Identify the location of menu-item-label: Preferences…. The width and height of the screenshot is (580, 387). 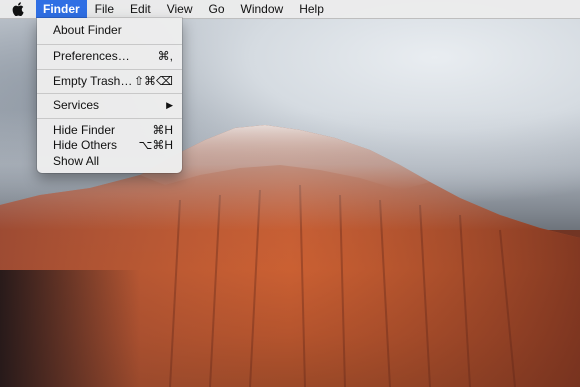
(91, 56).